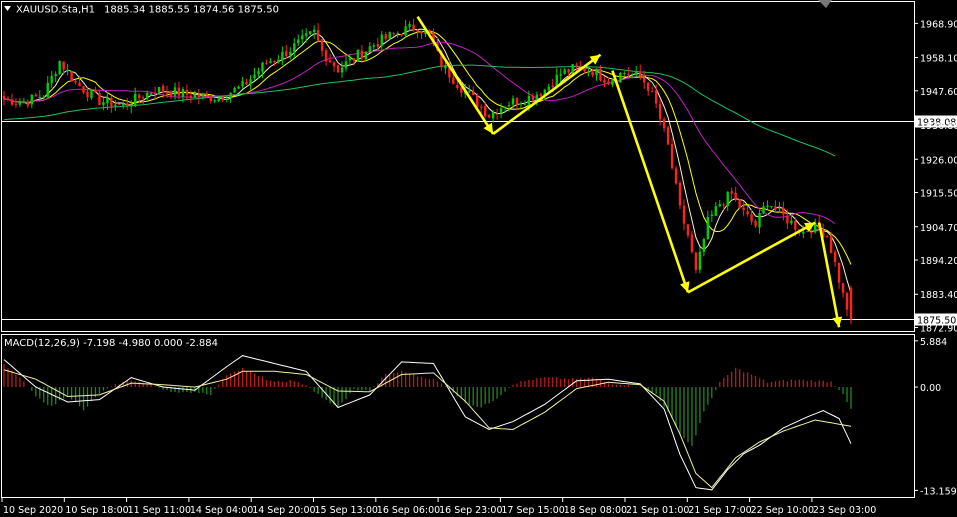  What do you see at coordinates (938, 160) in the screenshot?
I see `price-tick-label: 1926.00` at bounding box center [938, 160].